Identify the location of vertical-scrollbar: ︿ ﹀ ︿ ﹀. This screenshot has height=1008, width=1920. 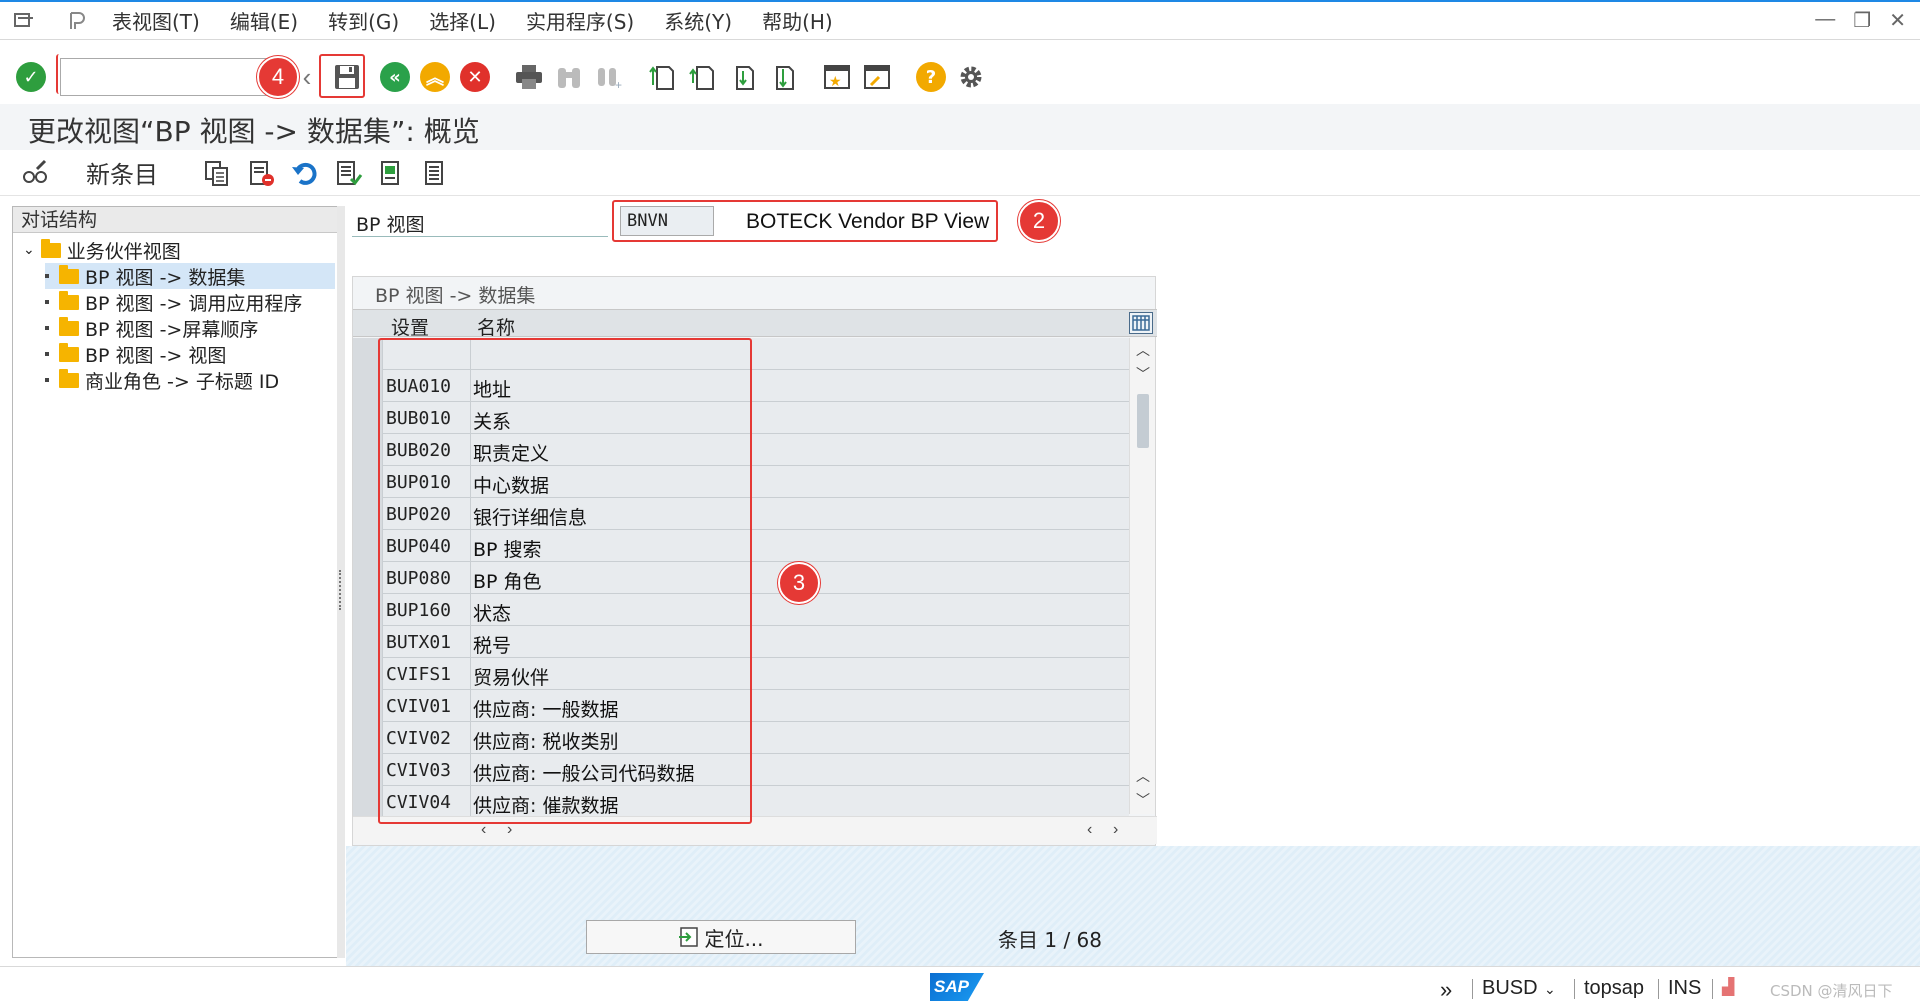
(1142, 576).